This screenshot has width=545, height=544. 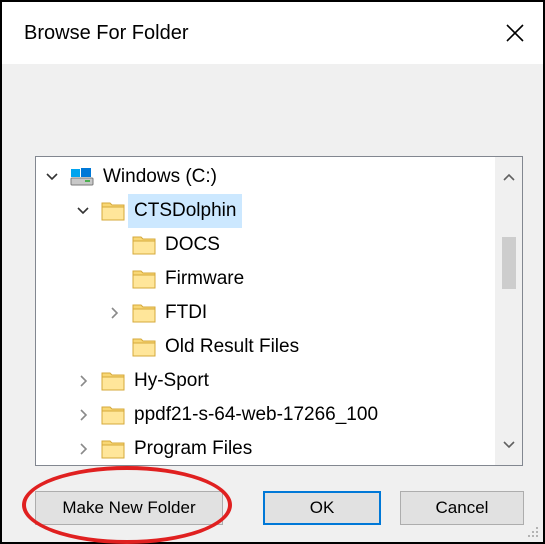 I want to click on tree-row-label: ppdf21-s-64-web-17266_100, so click(x=256, y=415).